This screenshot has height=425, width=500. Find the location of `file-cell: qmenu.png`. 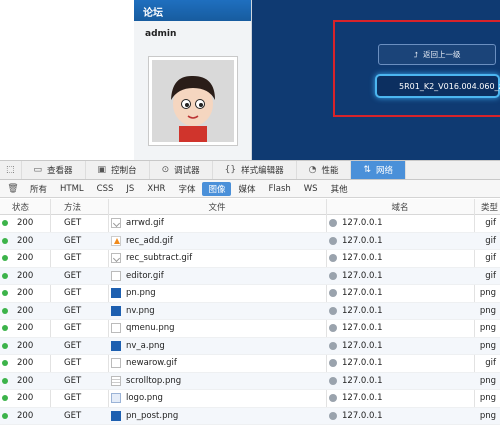

file-cell: qmenu.png is located at coordinates (217, 328).